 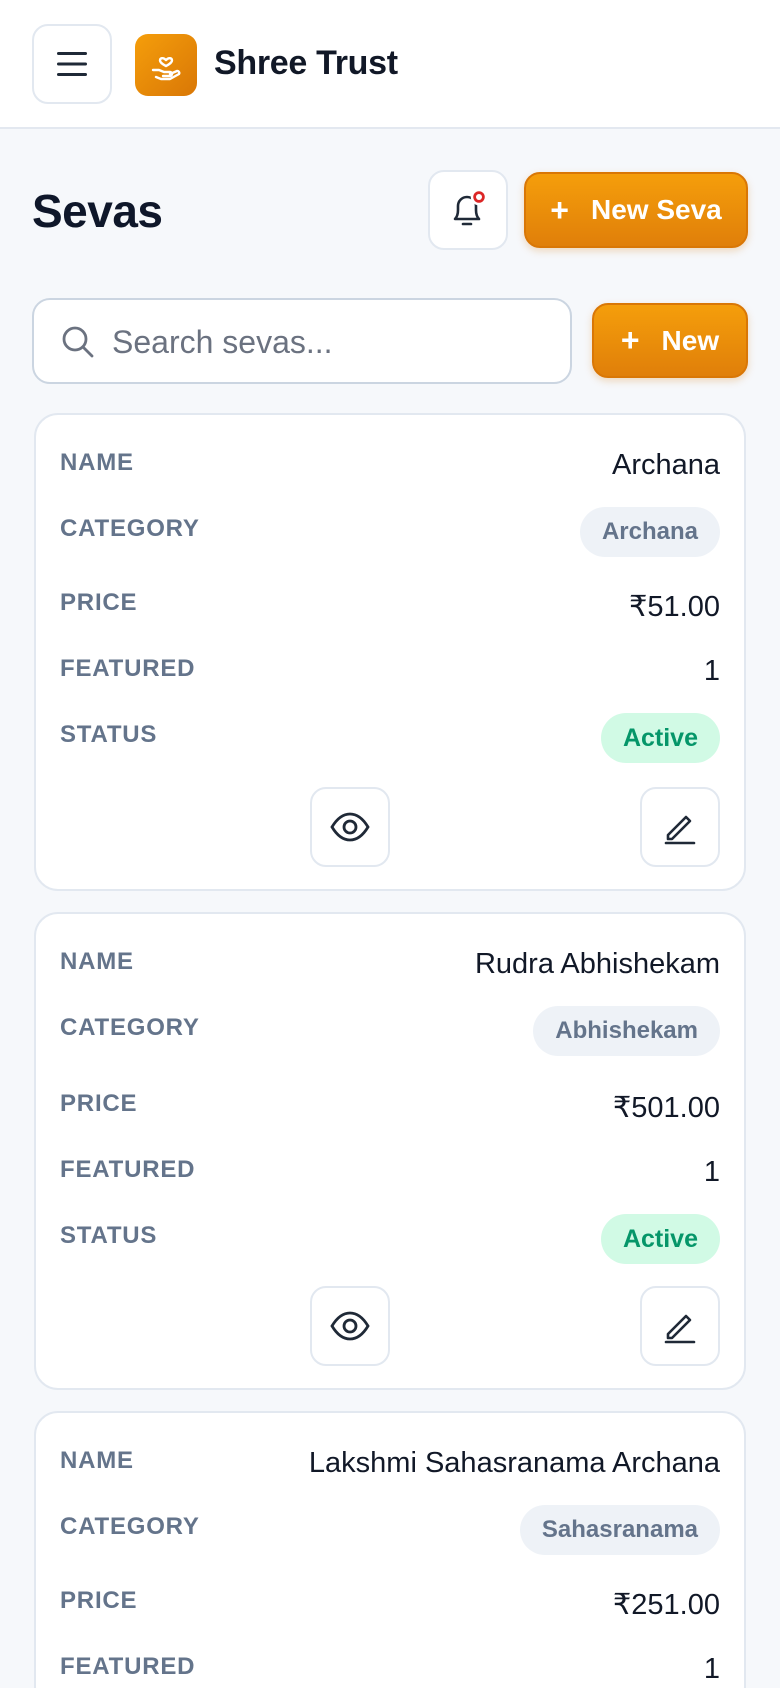 I want to click on new-seva-button: + New Seva, so click(x=636, y=210).